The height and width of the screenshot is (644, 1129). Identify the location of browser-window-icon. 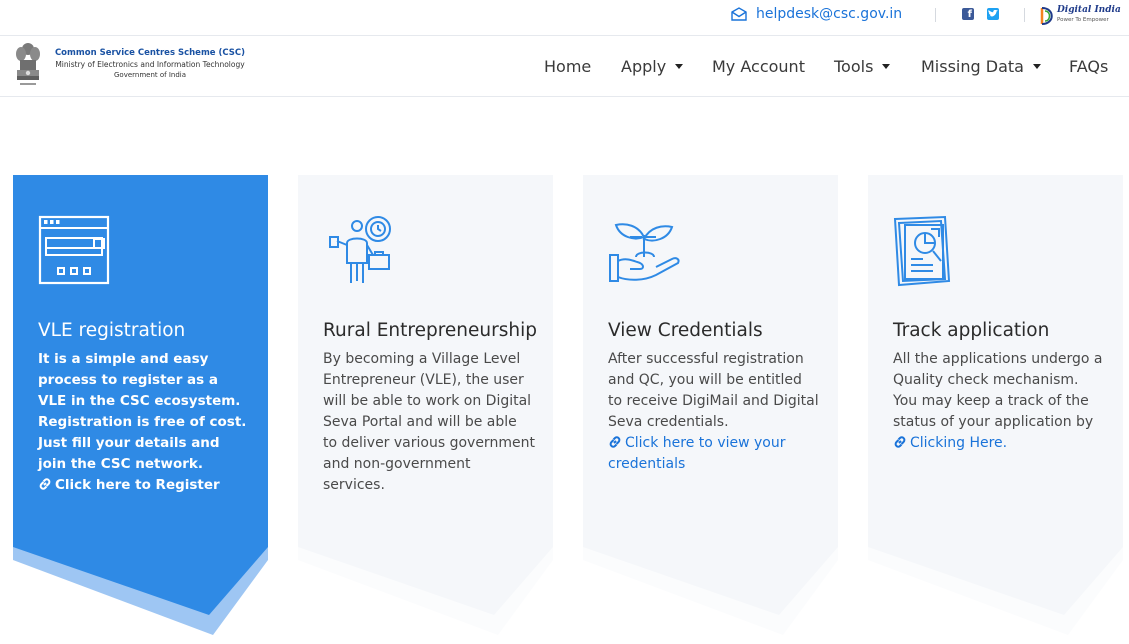
(74, 250).